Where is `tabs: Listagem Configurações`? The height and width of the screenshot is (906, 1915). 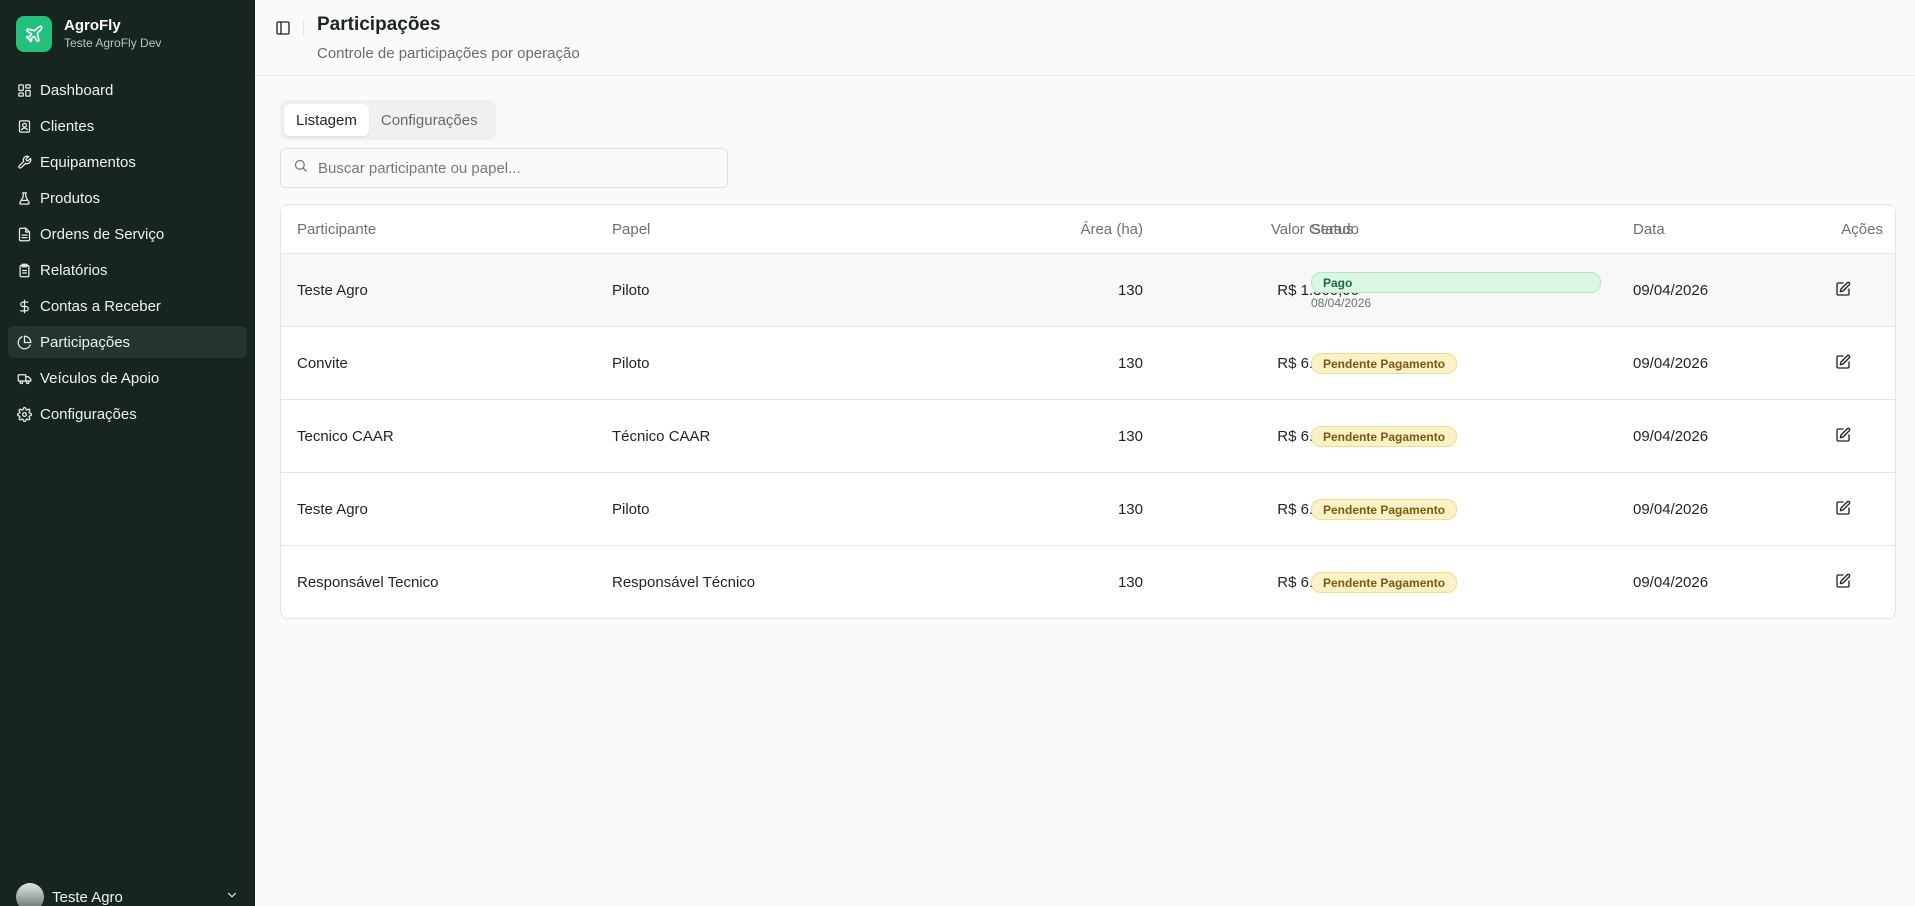
tabs: Listagem Configurações is located at coordinates (388, 120).